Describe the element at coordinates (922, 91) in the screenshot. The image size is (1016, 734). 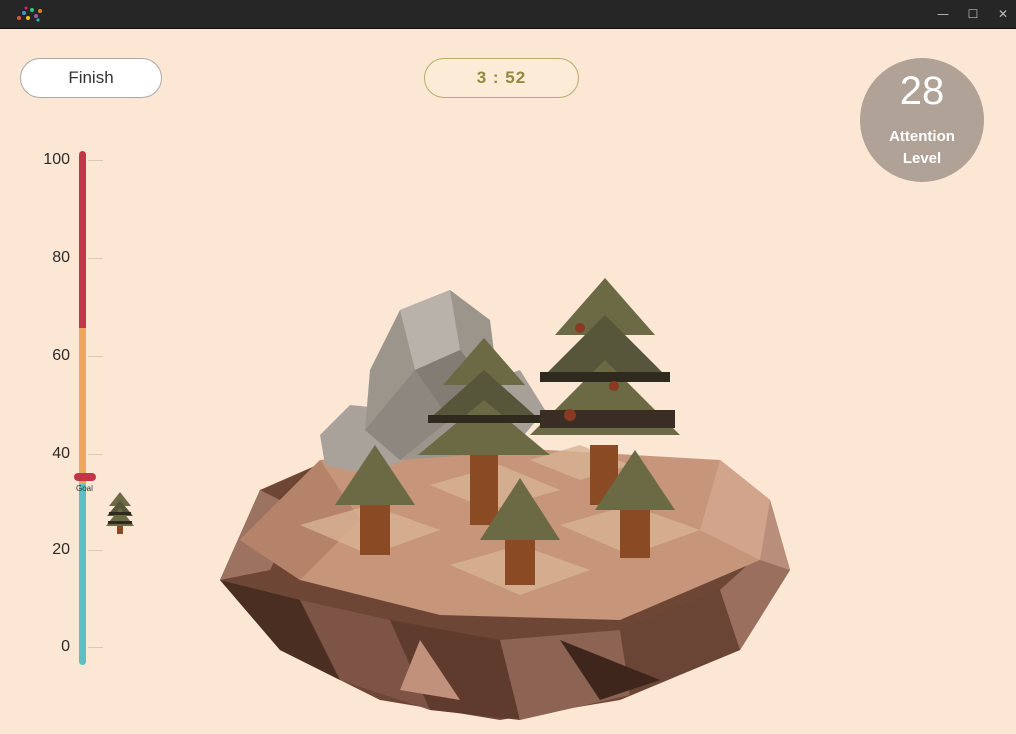
I see `attention-level-value: 28` at that location.